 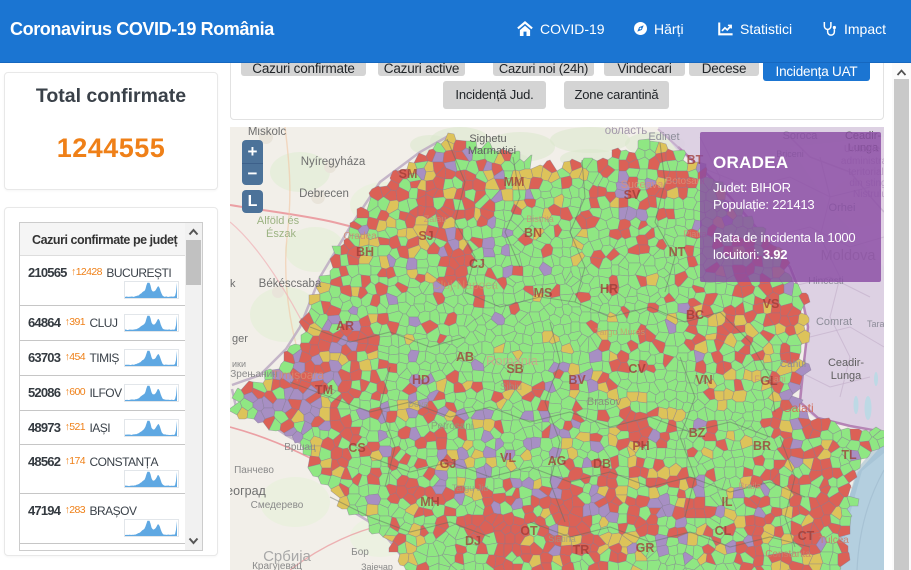 I want to click on svg-text: Зрењанин, so click(x=253, y=374).